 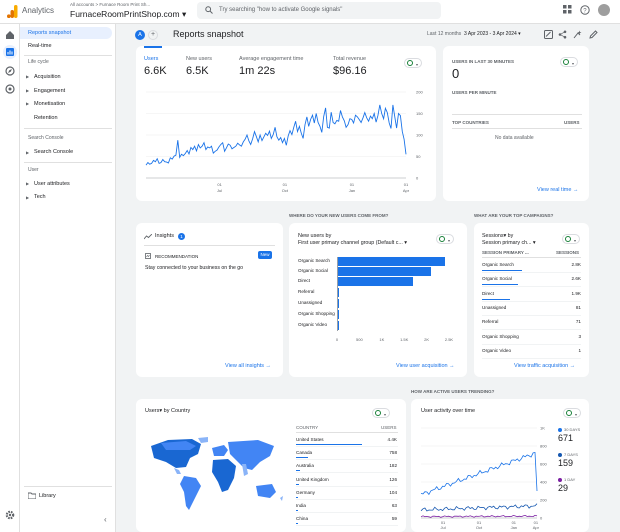 What do you see at coordinates (474, 92) in the screenshot?
I see `realtime-subtitle: USERS PER MINUTE` at bounding box center [474, 92].